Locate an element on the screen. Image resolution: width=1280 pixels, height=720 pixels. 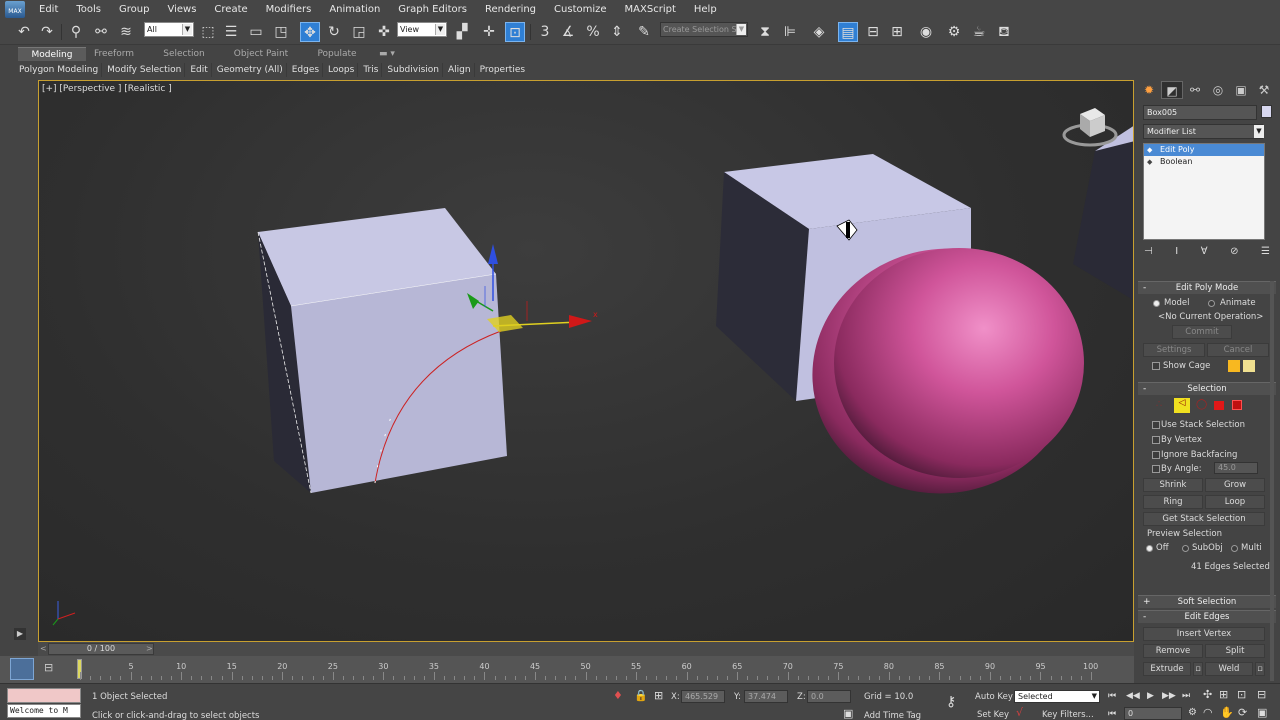
place-icon: ✜ is located at coordinates (384, 32).